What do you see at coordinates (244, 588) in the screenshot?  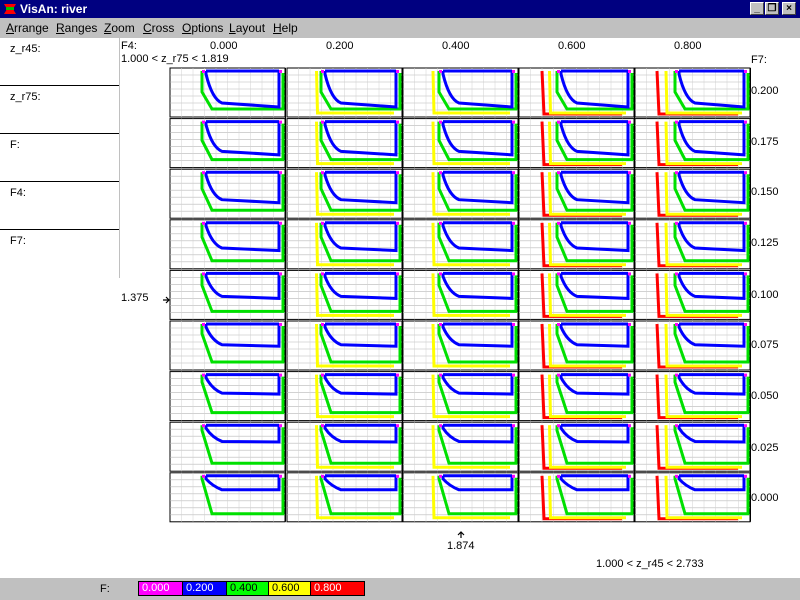 I see `legend-value: 0.400` at bounding box center [244, 588].